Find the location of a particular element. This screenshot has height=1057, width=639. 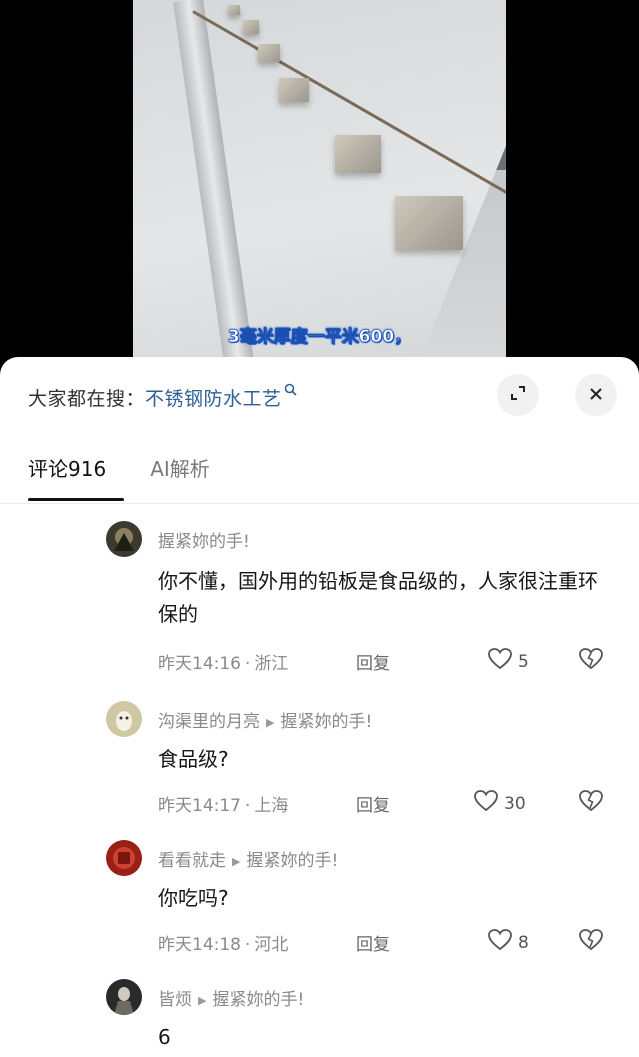

comment-text: 你不懂，国外用的铅板是食品级的，人家很注重环保的 is located at coordinates (378, 597).